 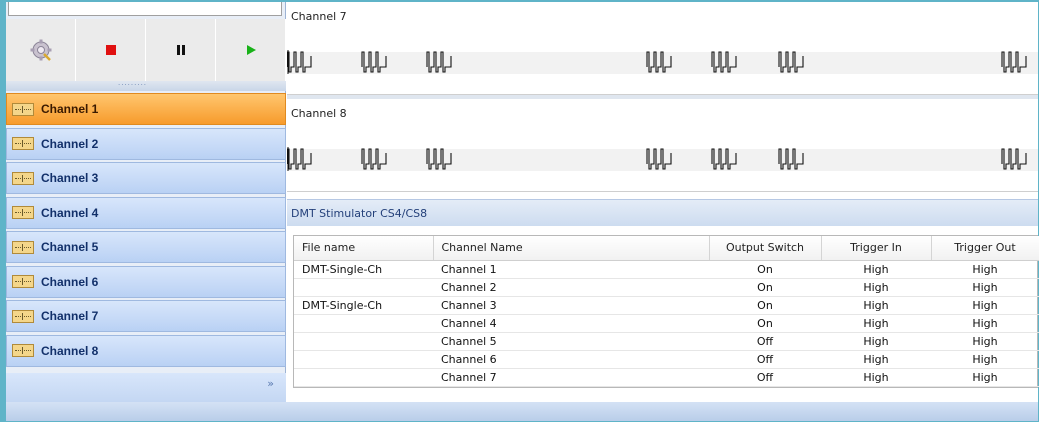 What do you see at coordinates (146, 247) in the screenshot?
I see `sidebar-item-channel-5: Channel 5` at bounding box center [146, 247].